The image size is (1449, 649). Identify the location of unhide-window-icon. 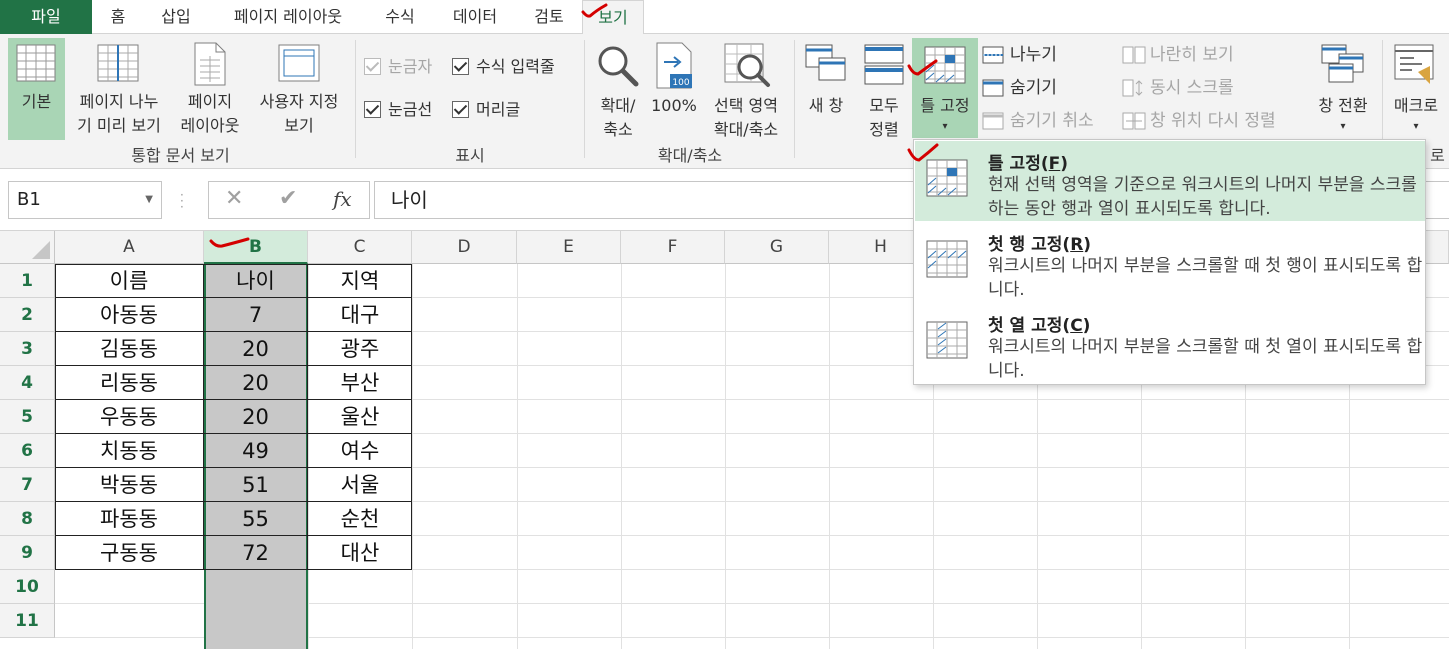
(993, 121).